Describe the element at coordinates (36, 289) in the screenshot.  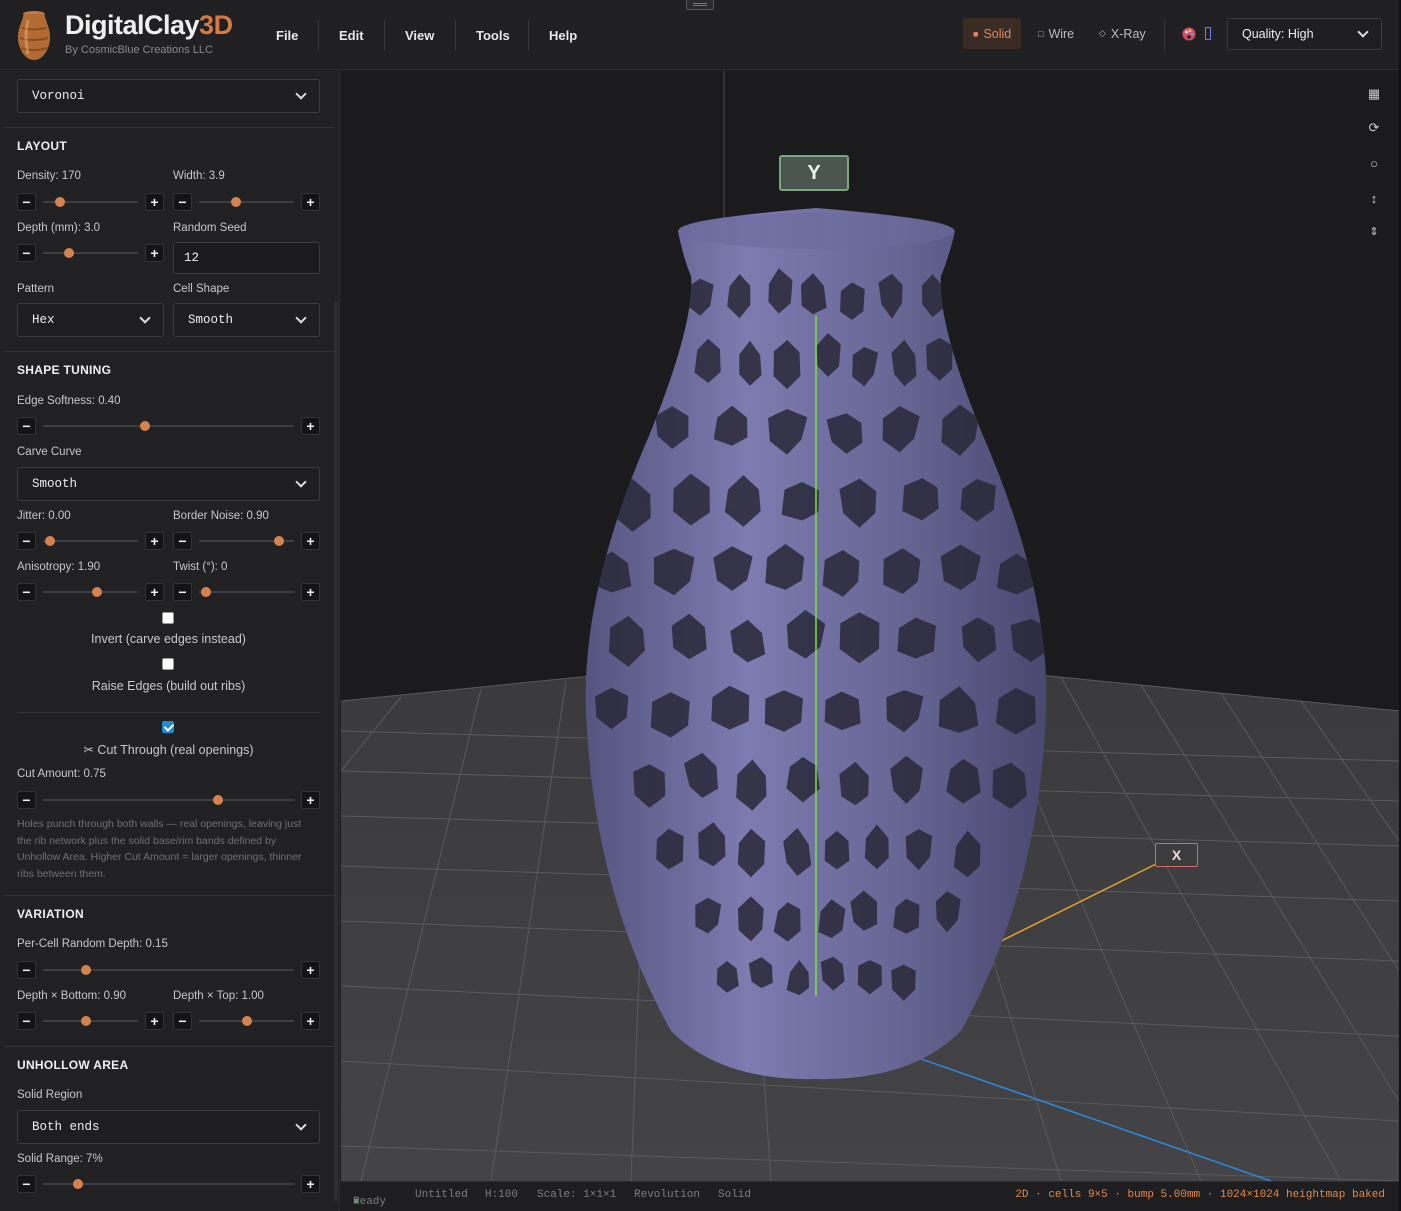
I see `pattern-label: Pattern` at that location.